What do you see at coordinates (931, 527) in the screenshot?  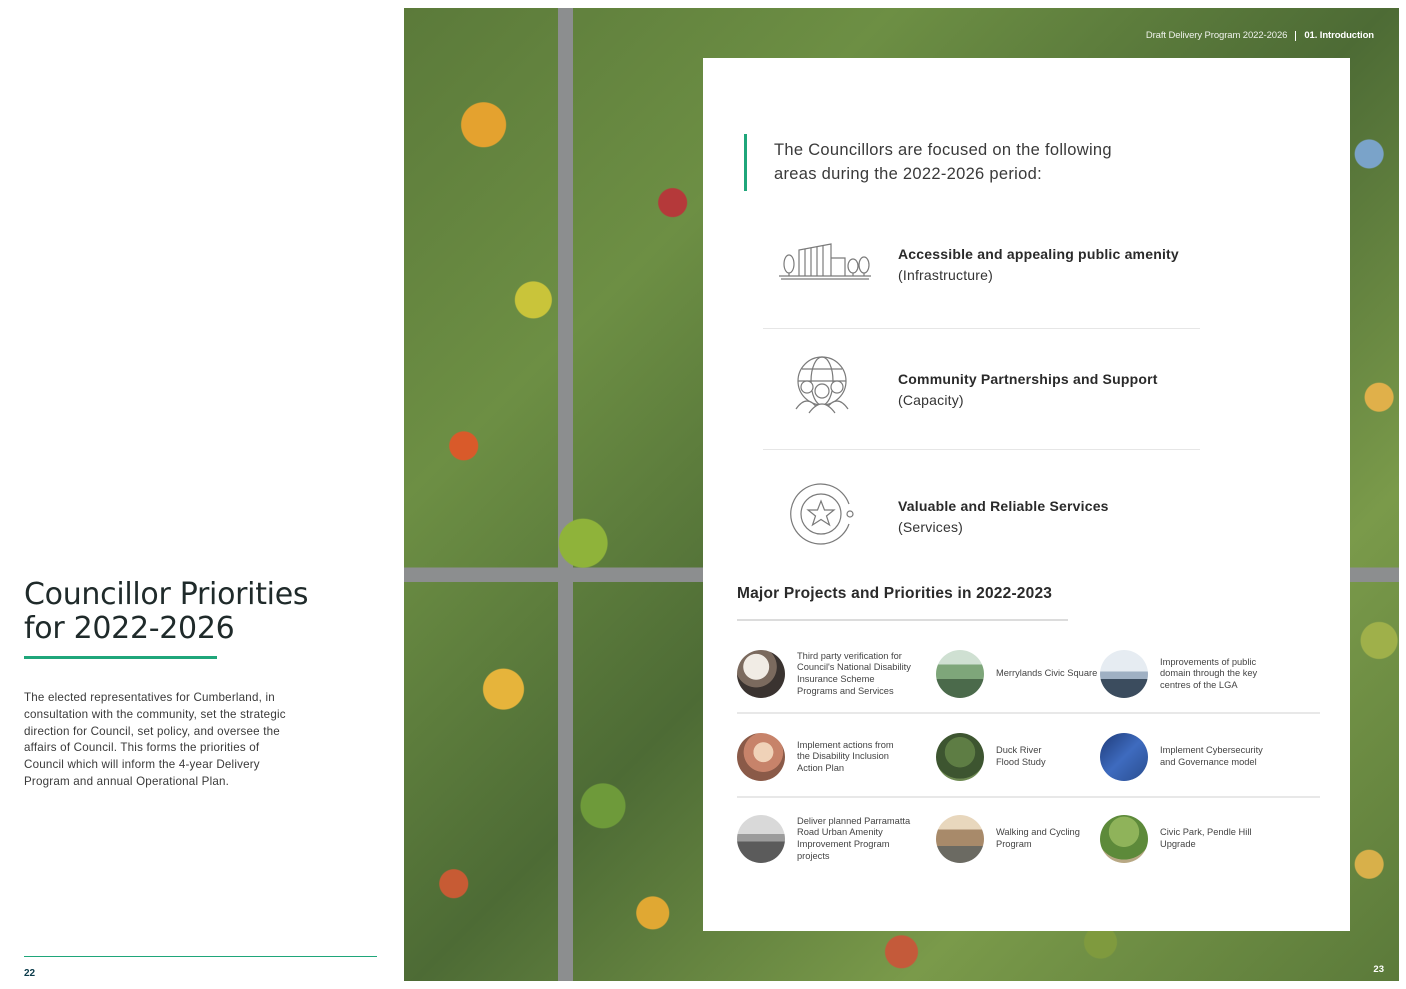 I see `priority-subtitle: (Services)` at bounding box center [931, 527].